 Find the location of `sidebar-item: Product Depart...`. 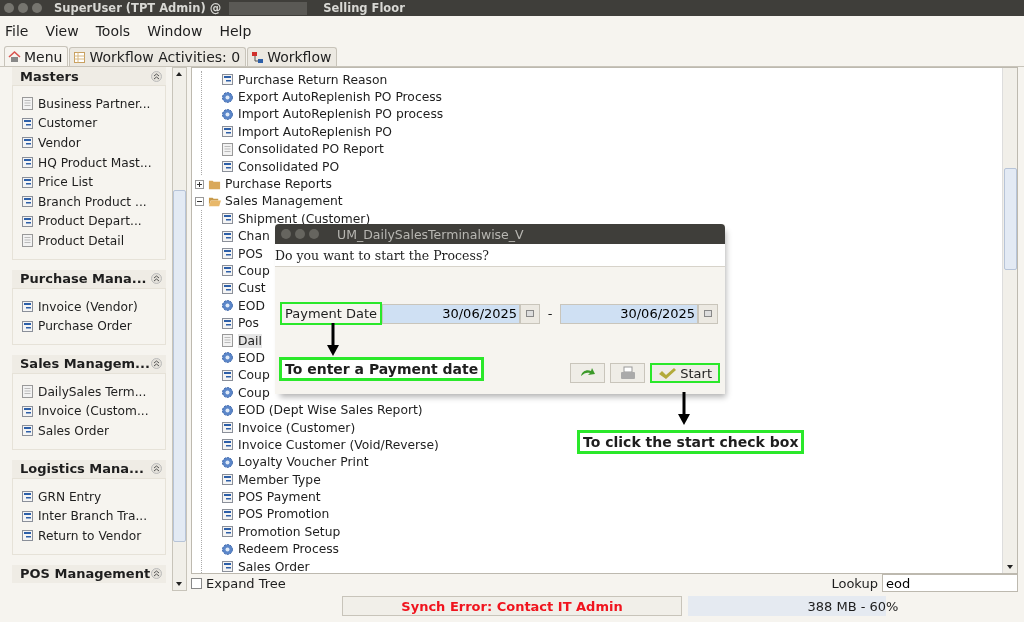

sidebar-item: Product Depart... is located at coordinates (90, 221).